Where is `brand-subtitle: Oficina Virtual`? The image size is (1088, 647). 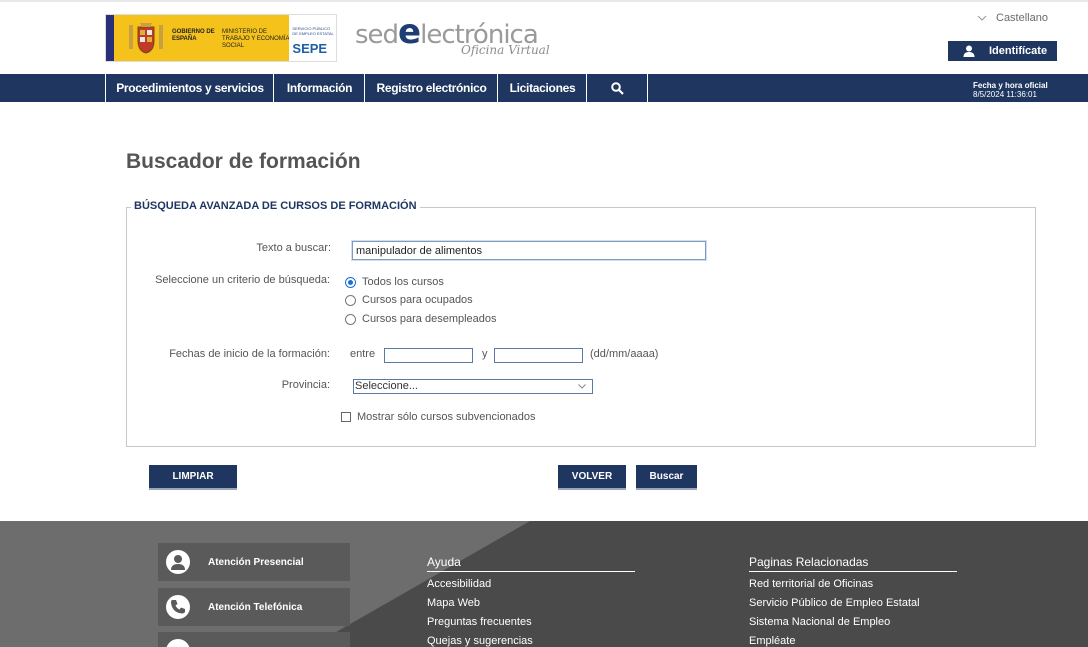 brand-subtitle: Oficina Virtual is located at coordinates (505, 50).